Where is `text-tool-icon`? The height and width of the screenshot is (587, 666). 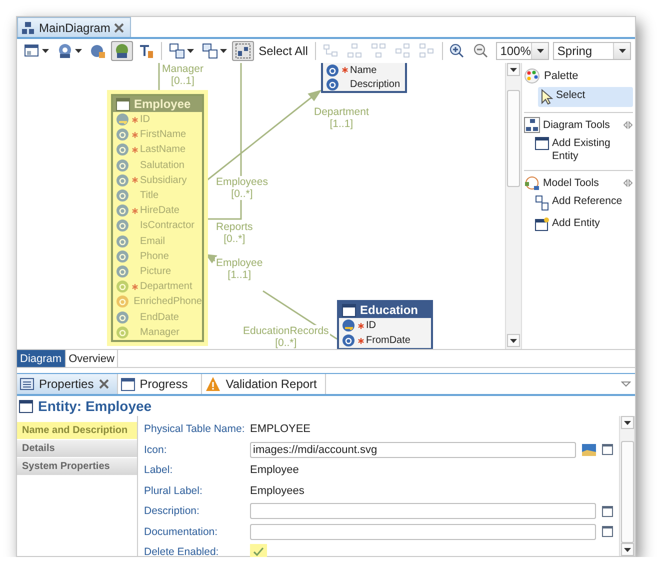 text-tool-icon is located at coordinates (146, 51).